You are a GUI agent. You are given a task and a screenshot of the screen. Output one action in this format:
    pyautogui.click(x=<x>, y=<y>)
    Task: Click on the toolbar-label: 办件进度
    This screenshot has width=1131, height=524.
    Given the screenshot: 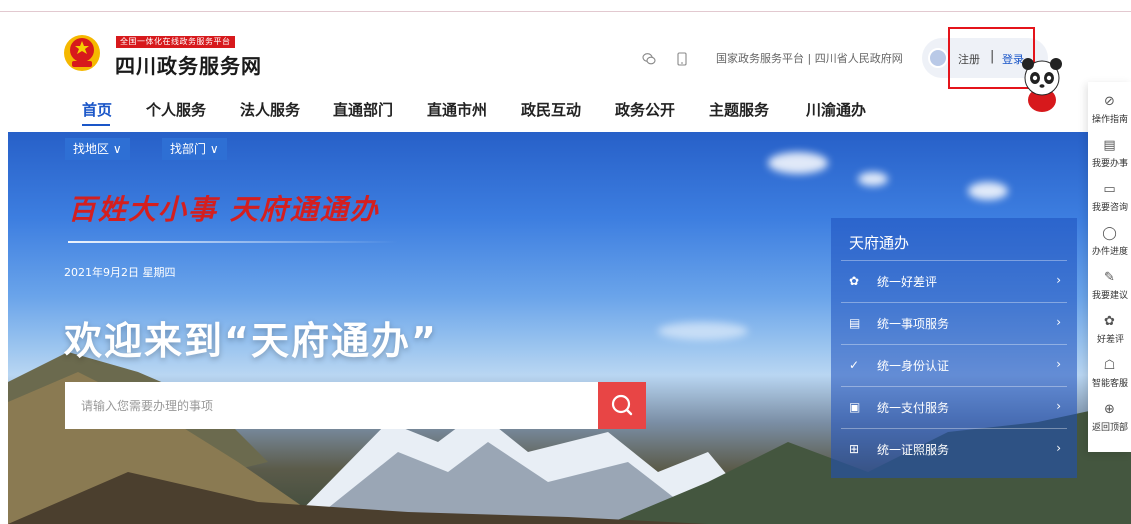 What is the action you would take?
    pyautogui.click(x=1110, y=252)
    